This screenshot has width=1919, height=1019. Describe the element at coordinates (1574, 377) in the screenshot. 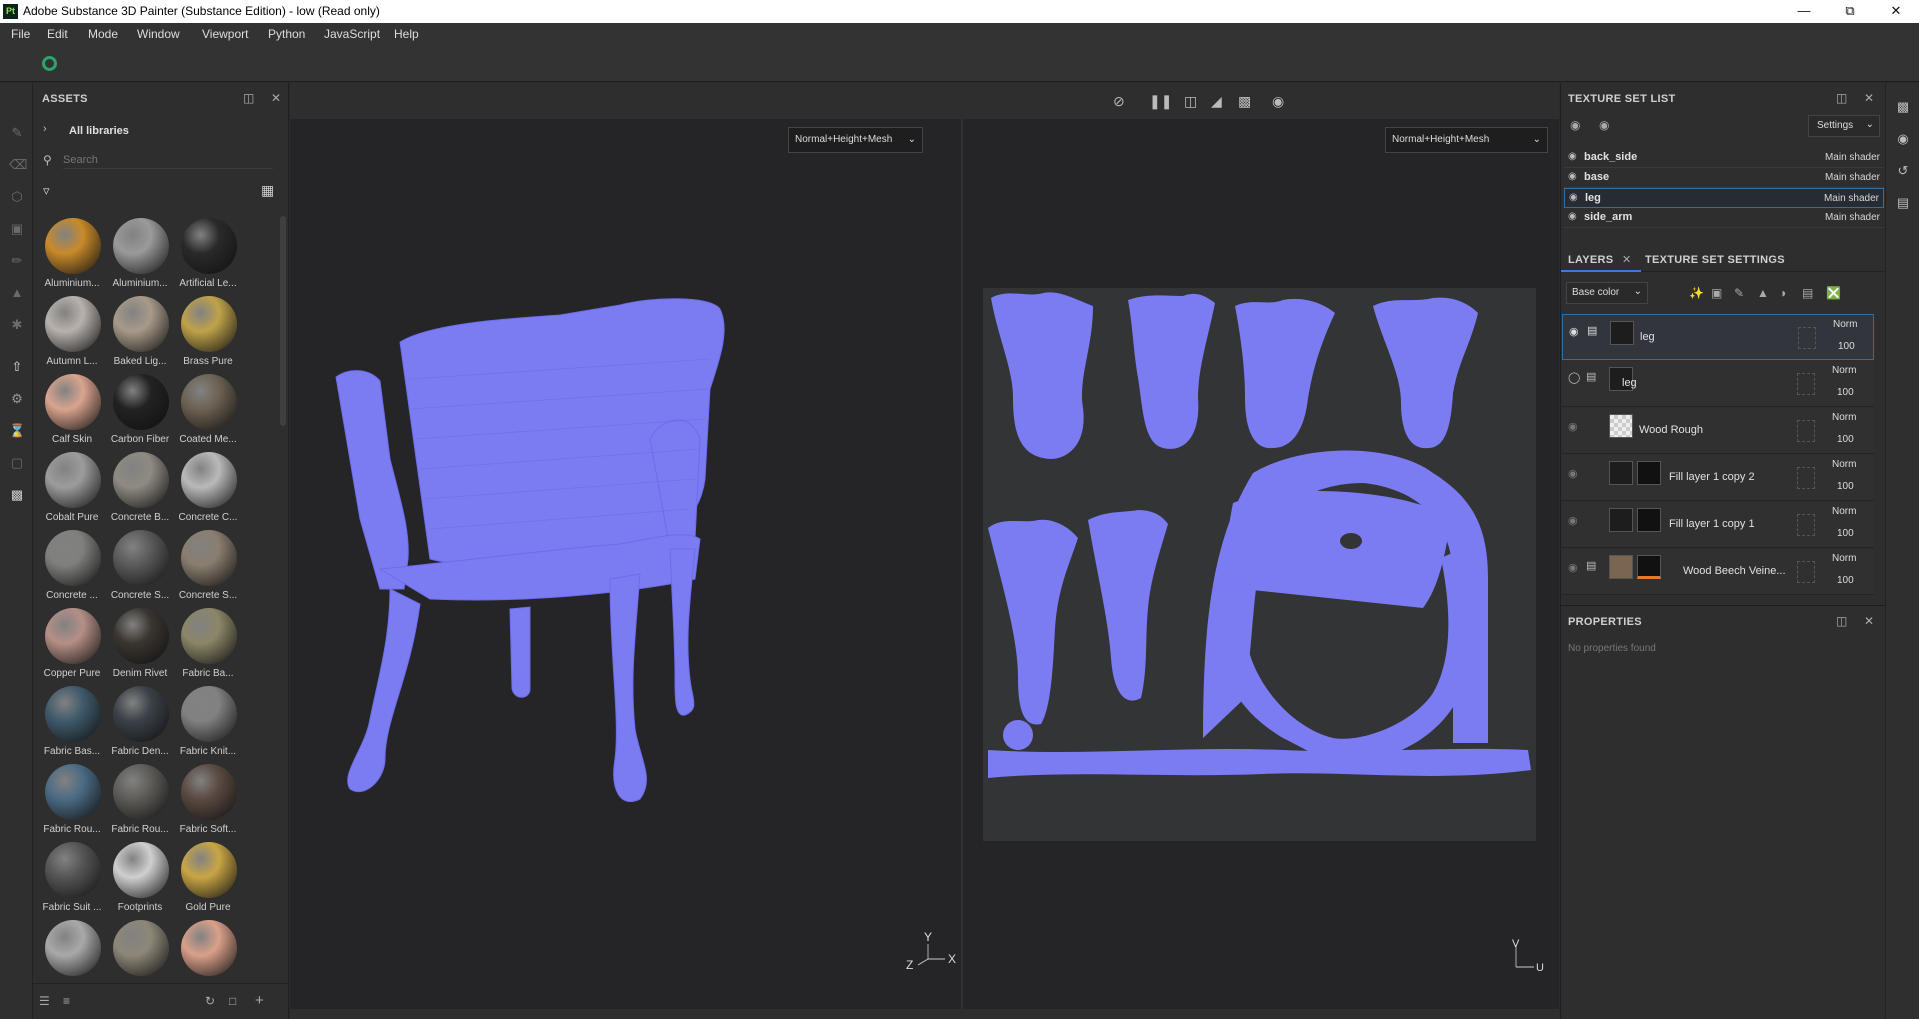

I see `eye-icon: ◯` at that location.